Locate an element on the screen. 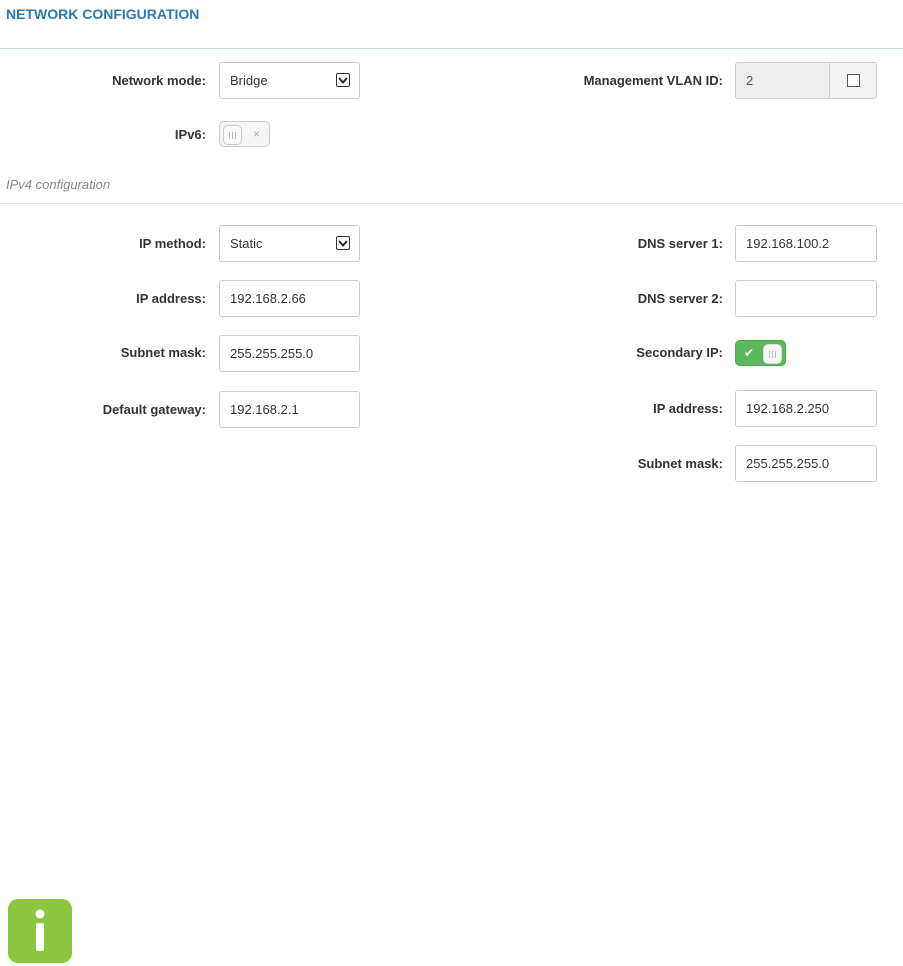 The height and width of the screenshot is (966, 903). default-gateway-input: 192.168.2.1 is located at coordinates (289, 409).